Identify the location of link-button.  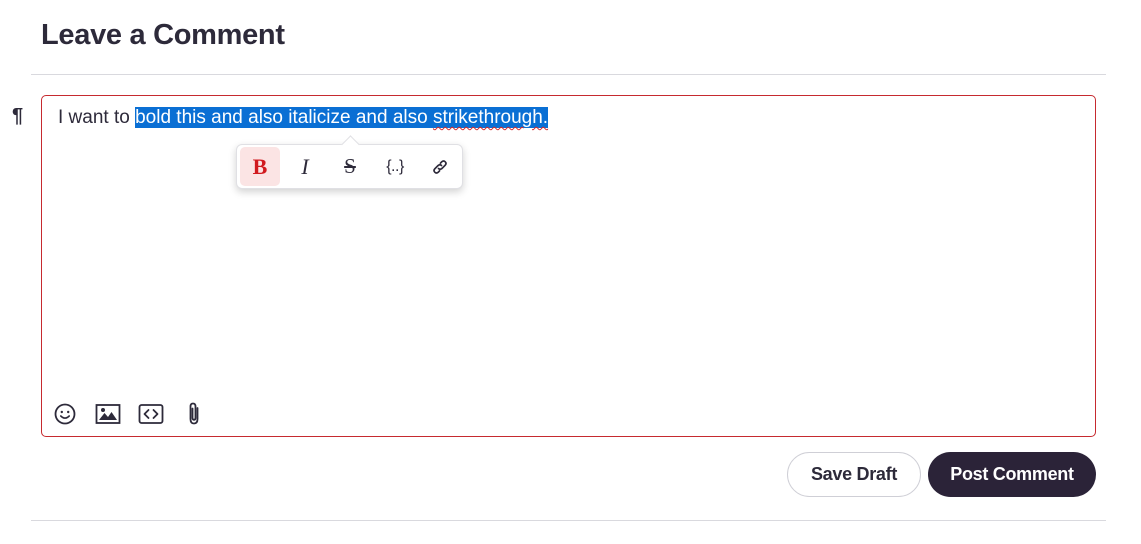
(440, 166).